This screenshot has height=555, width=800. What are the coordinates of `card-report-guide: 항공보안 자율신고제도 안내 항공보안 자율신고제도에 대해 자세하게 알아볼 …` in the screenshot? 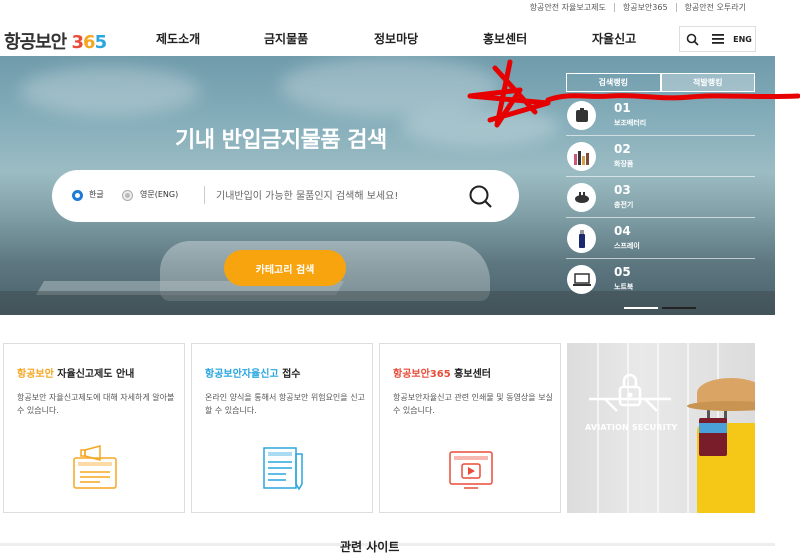 It's located at (94, 428).